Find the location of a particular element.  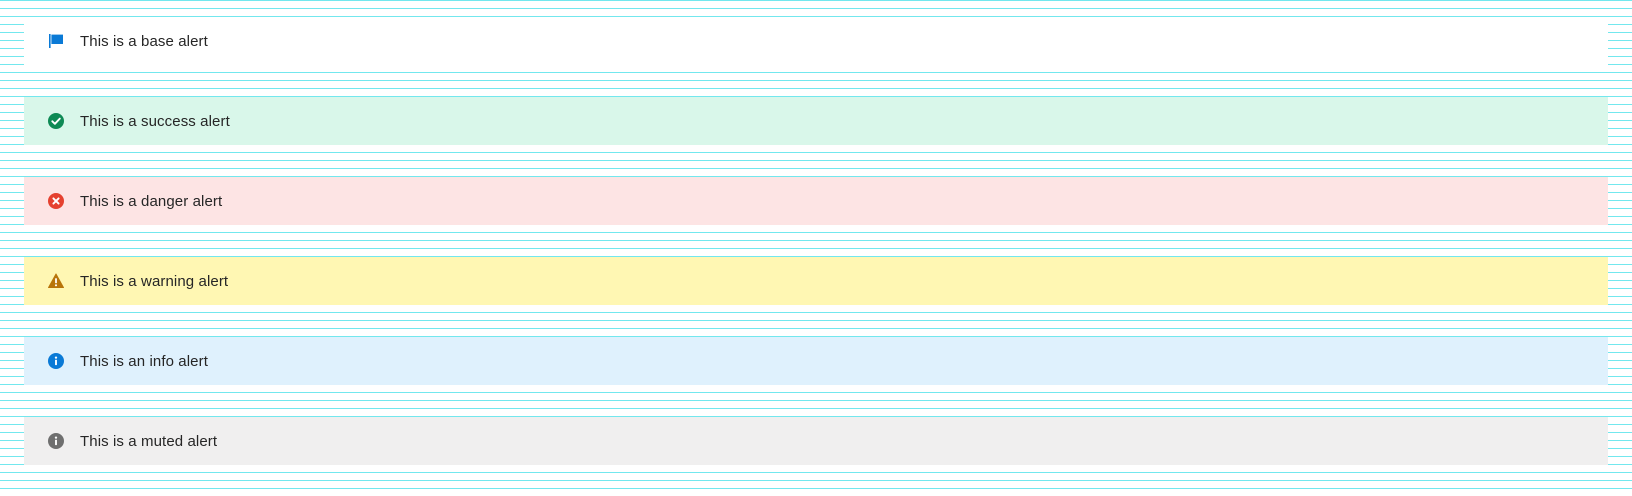

alert-base-text: This is a base alert is located at coordinates (144, 41).